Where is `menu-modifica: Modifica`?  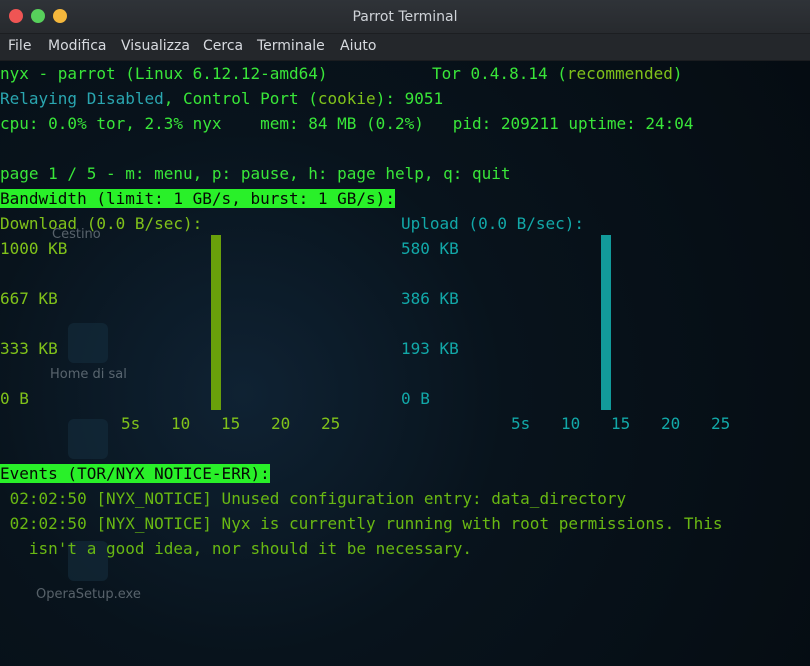 menu-modifica: Modifica is located at coordinates (77, 46).